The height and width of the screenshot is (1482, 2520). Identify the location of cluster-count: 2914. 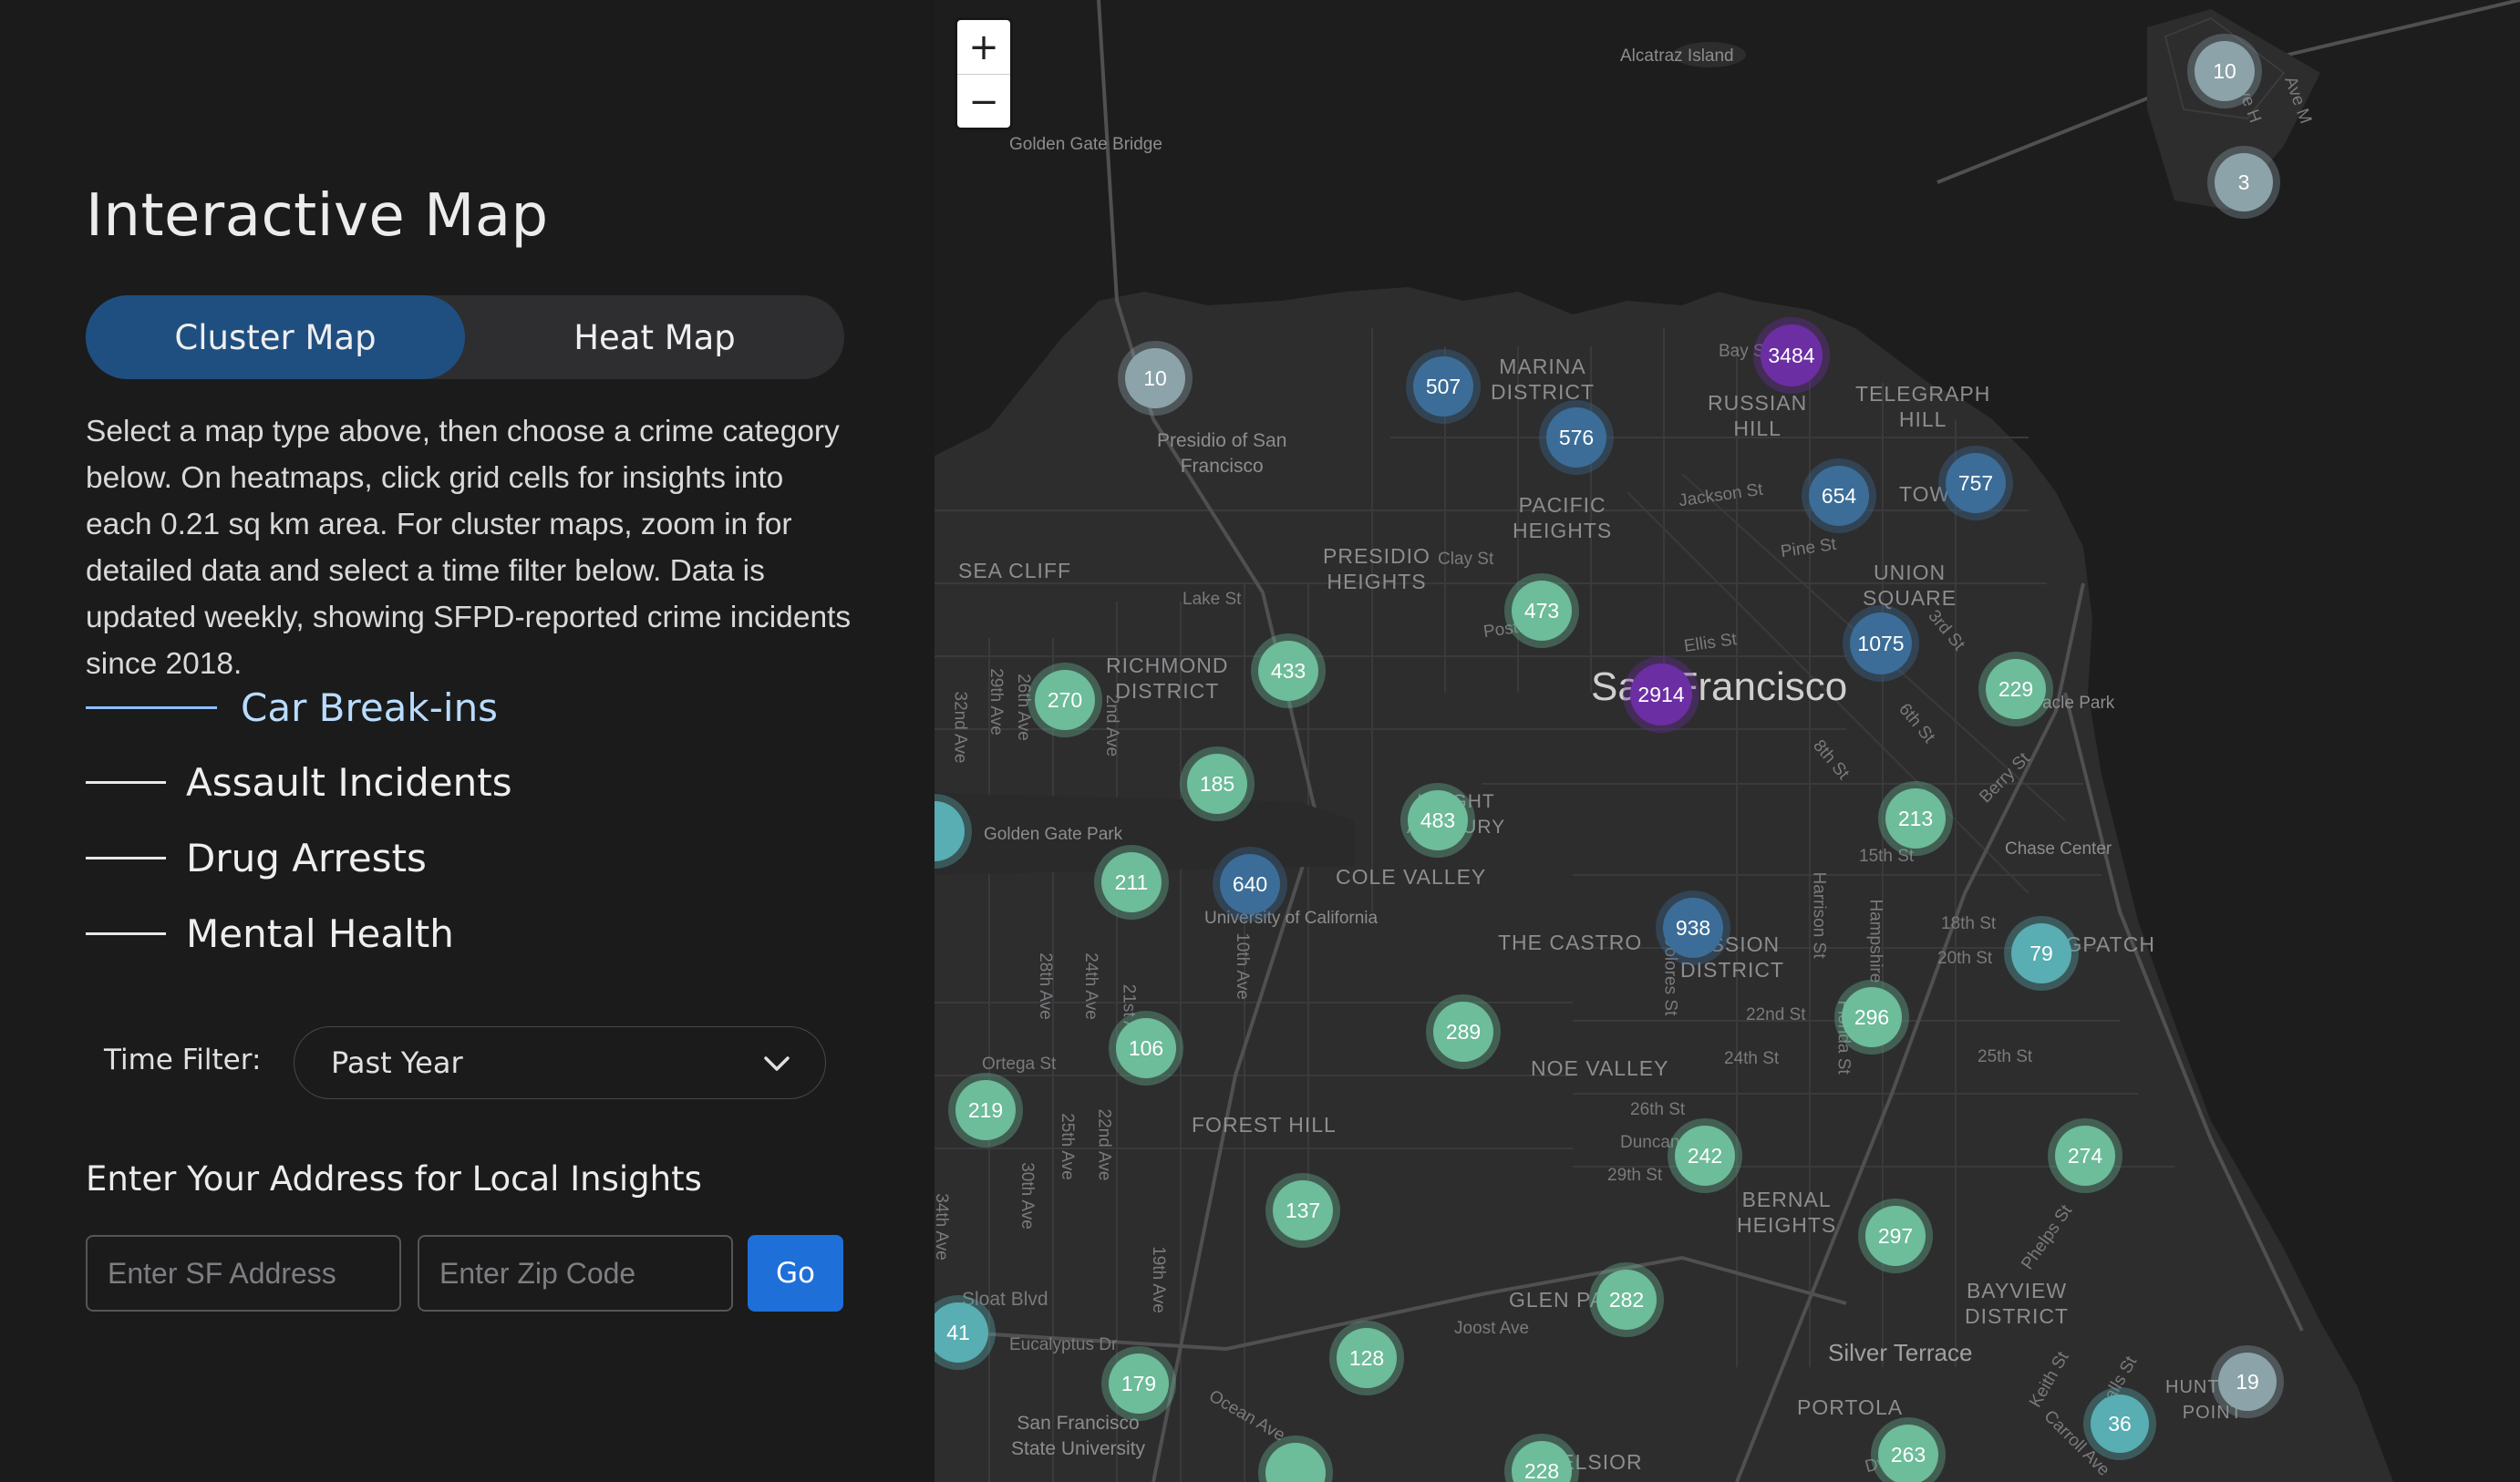
(1661, 694).